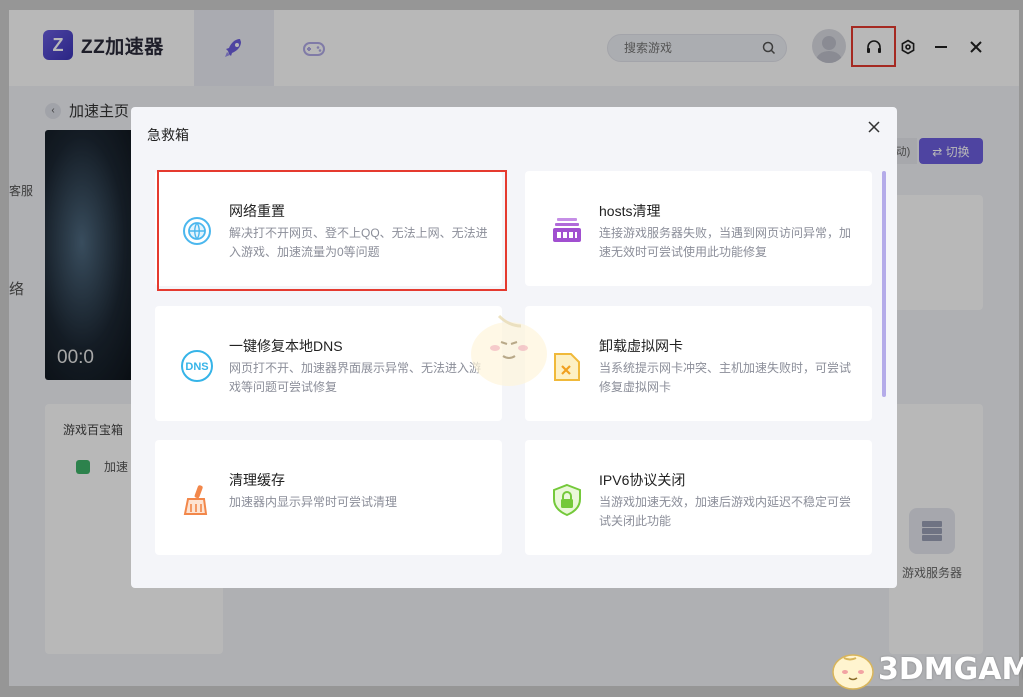 This screenshot has width=1023, height=697. What do you see at coordinates (567, 500) in the screenshot?
I see `shield-lock-icon` at bounding box center [567, 500].